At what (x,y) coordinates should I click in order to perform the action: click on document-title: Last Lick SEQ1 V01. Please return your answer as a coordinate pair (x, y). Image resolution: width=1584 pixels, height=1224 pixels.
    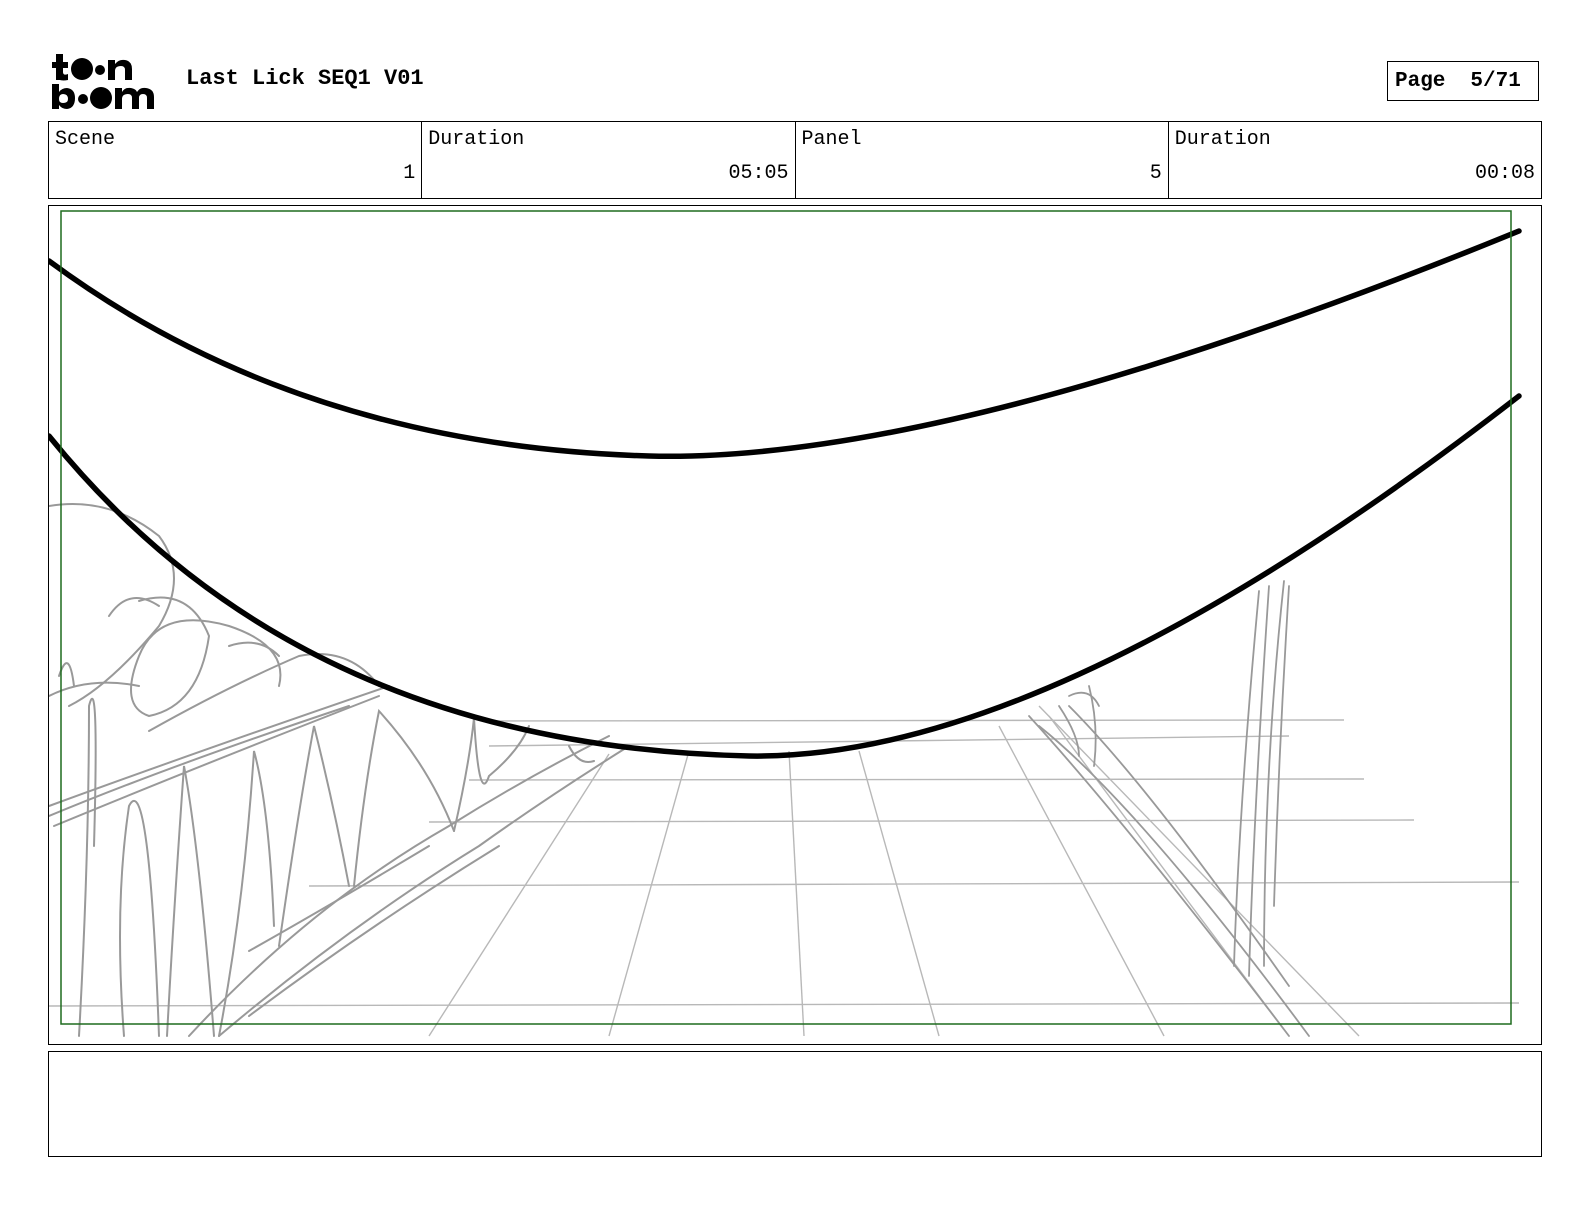
    Looking at the image, I should click on (305, 78).